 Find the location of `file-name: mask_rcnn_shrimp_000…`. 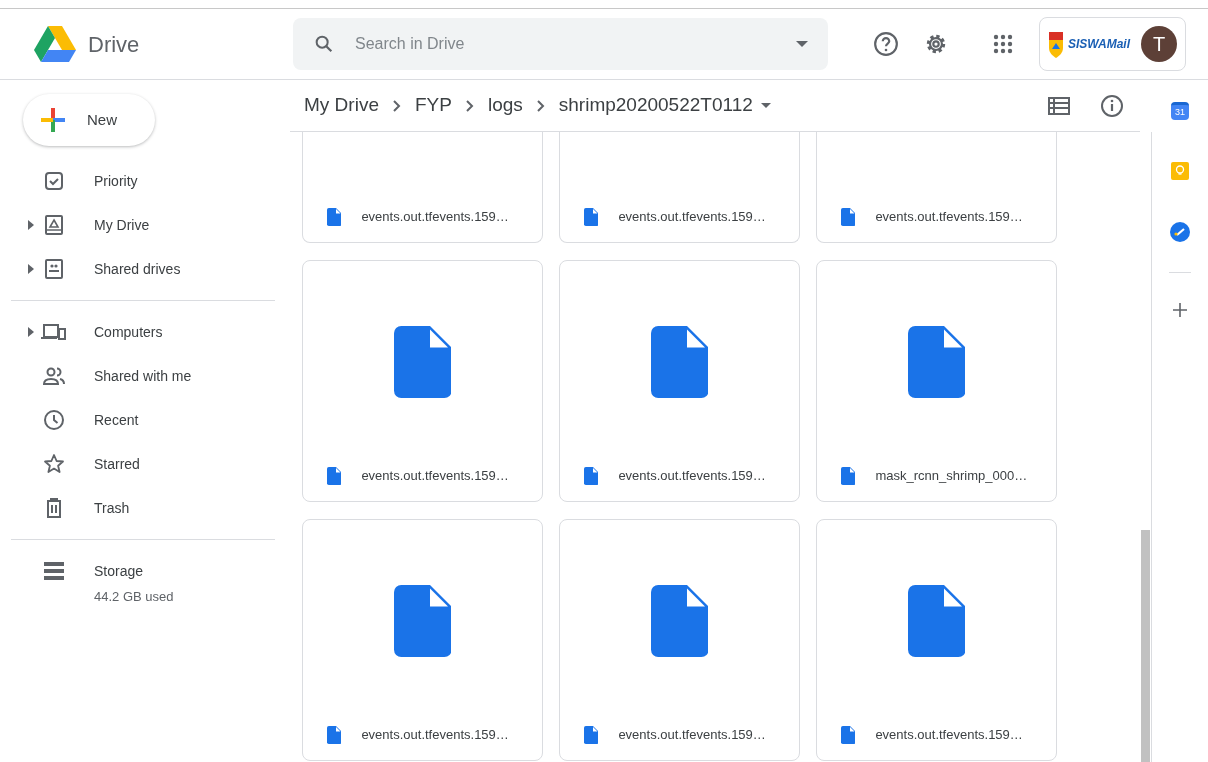

file-name: mask_rcnn_shrimp_000… is located at coordinates (951, 476).